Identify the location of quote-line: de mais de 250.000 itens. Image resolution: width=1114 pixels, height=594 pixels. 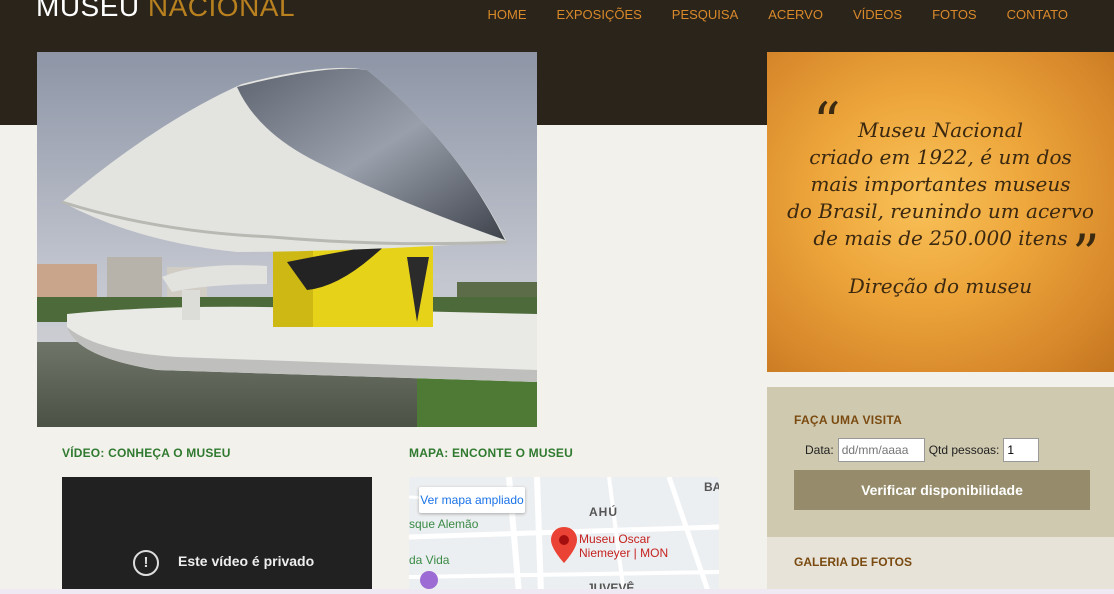
(940, 238).